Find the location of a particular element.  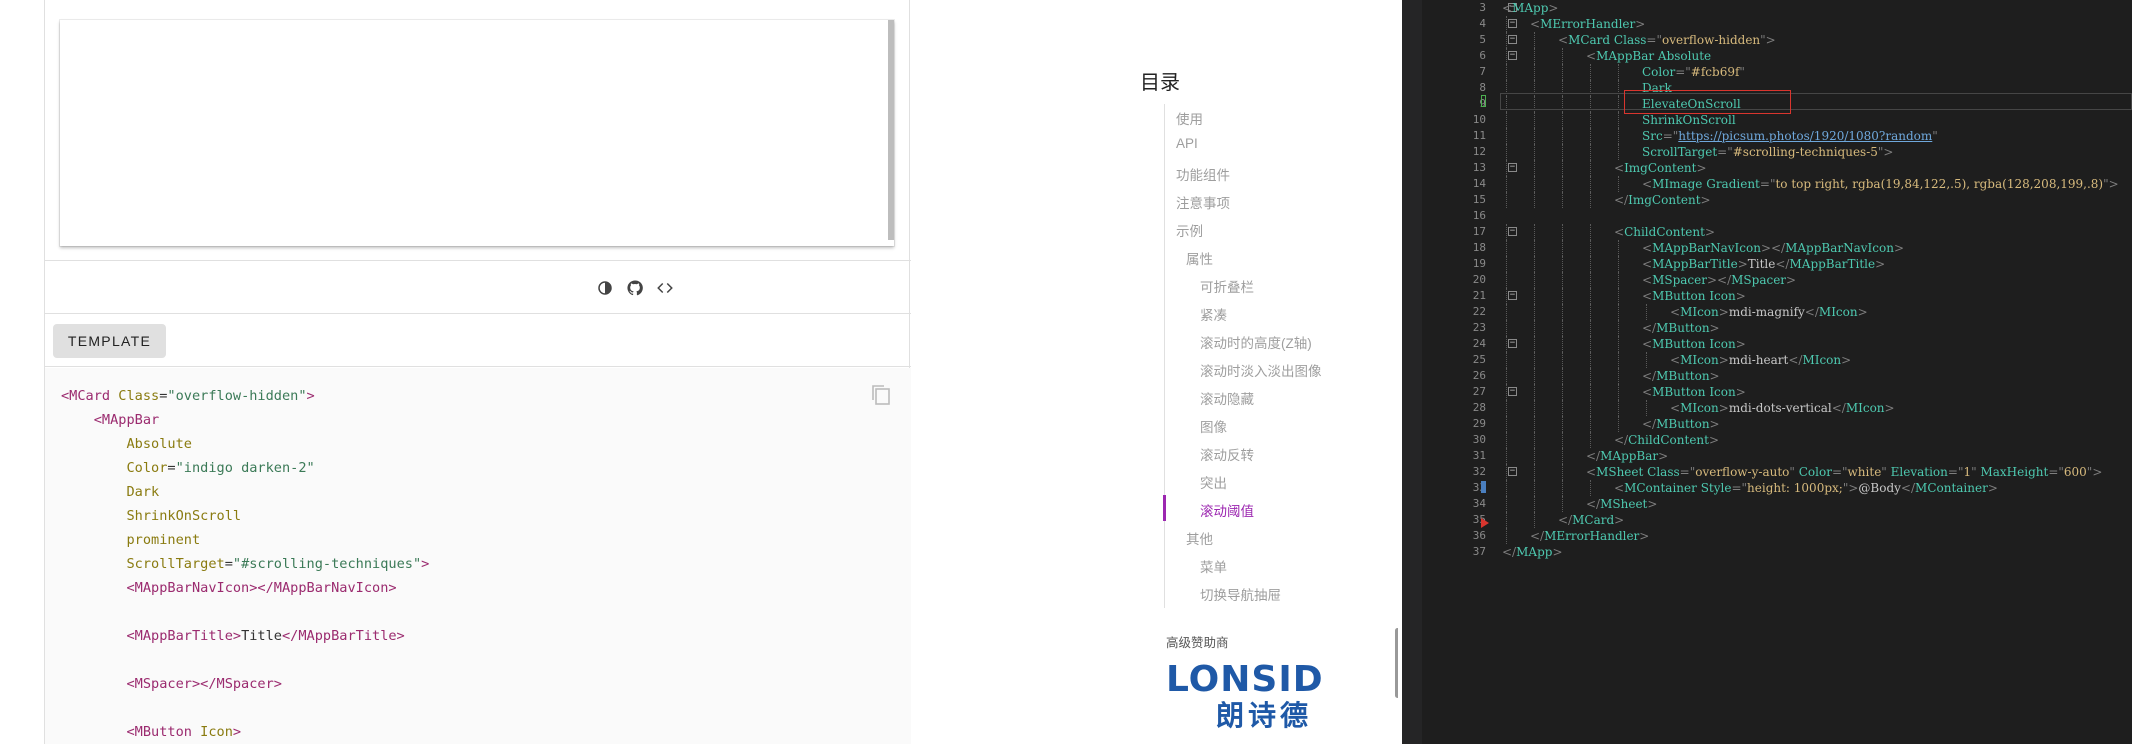

toc-item: 可折叠栏 is located at coordinates (1227, 286).